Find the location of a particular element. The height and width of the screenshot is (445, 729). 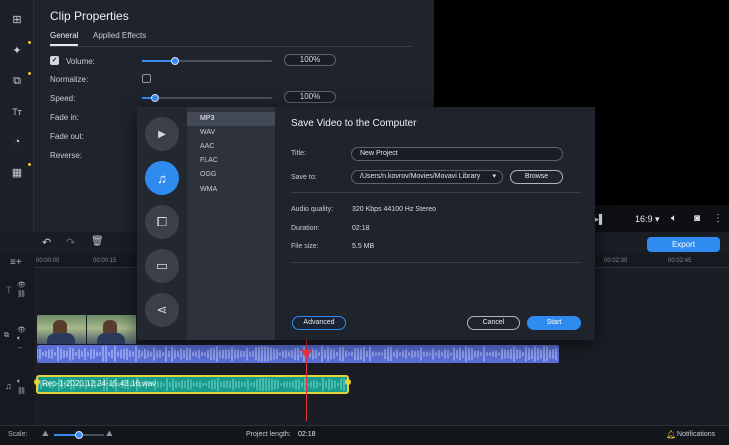

import-icon: ⊞ is located at coordinates (17, 19).